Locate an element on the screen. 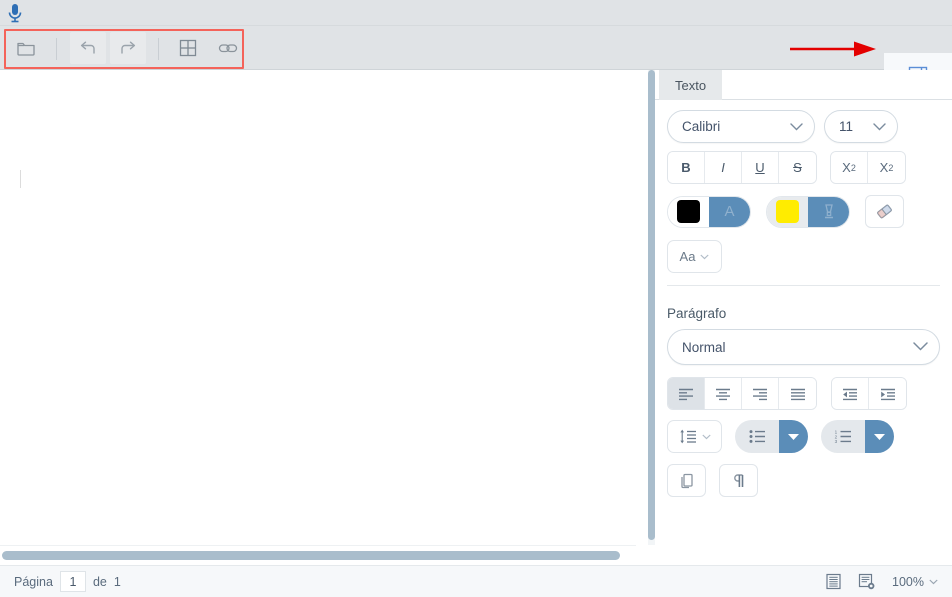 The image size is (952, 597). numbered-list-button: 1 2 3 is located at coordinates (857, 436).